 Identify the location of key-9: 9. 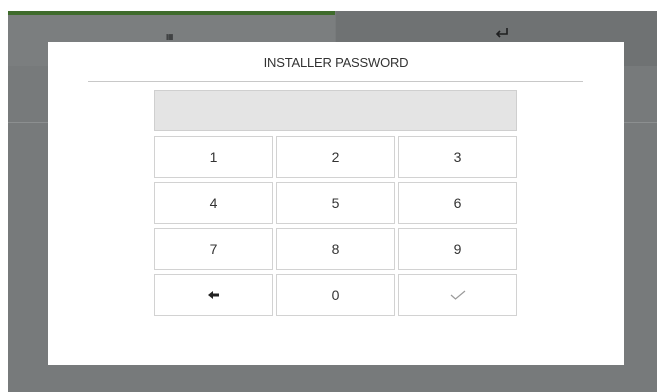
(457, 249).